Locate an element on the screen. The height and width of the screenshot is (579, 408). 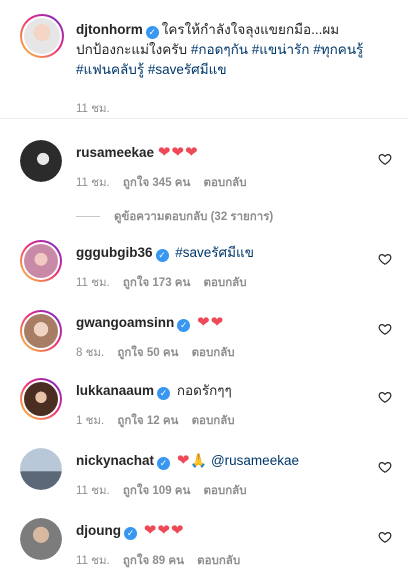
view-replies-button: ดูข้อความตอบกลับ (32 รายการ) is located at coordinates (174, 217).